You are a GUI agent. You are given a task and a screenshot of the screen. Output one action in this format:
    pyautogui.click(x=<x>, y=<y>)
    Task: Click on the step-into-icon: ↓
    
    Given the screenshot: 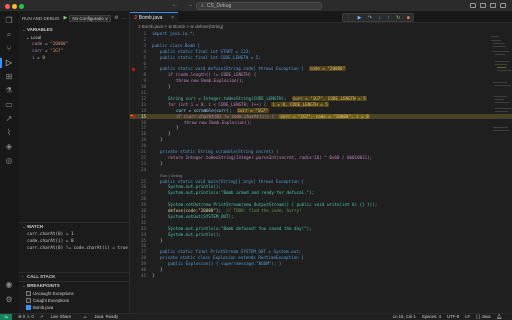 What is the action you would take?
    pyautogui.click(x=379, y=18)
    